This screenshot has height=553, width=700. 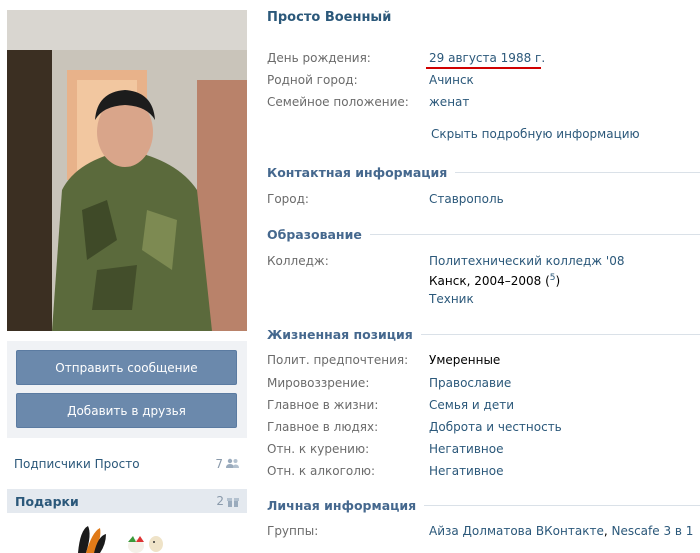 What do you see at coordinates (77, 464) in the screenshot?
I see `subscribers-label: Подписчики Просто` at bounding box center [77, 464].